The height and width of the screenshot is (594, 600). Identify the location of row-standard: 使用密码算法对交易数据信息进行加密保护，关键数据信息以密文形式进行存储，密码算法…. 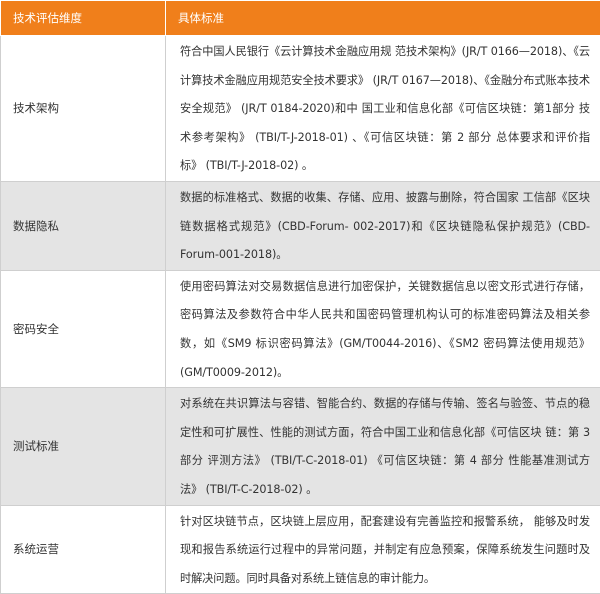
(383, 328).